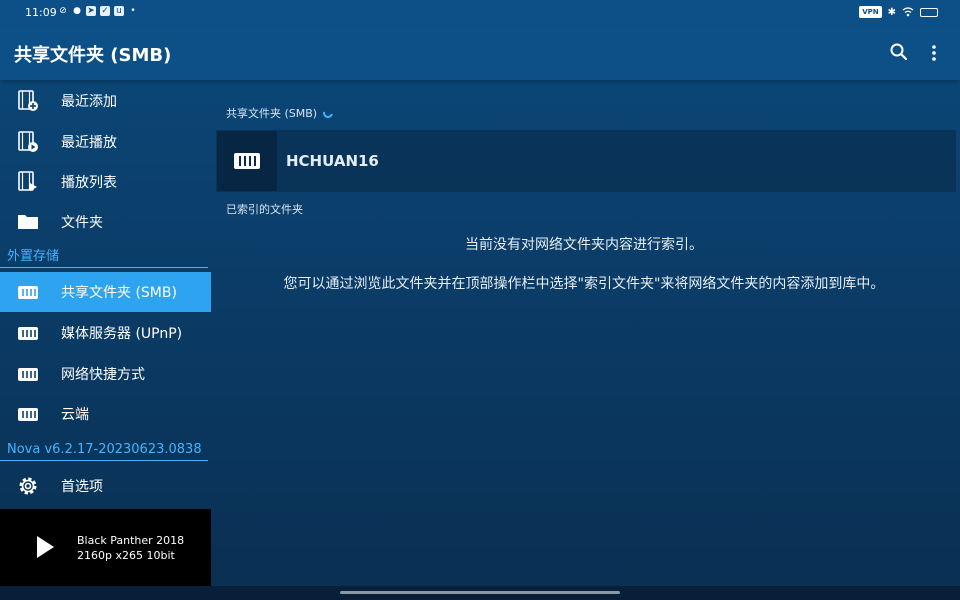  What do you see at coordinates (119, 293) in the screenshot?
I see `sidebar-item-label: 共享文件夹 (SMB)` at bounding box center [119, 293].